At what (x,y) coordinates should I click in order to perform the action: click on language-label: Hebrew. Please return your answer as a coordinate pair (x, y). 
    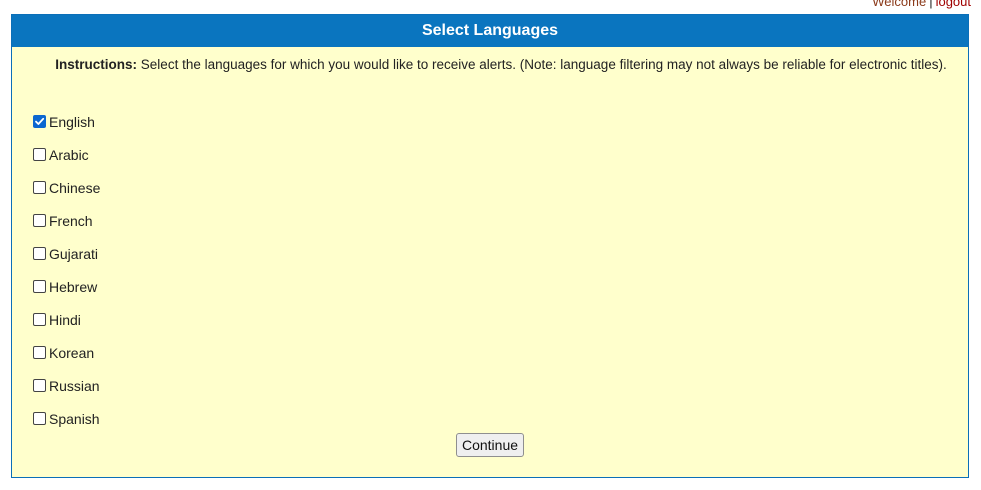
    Looking at the image, I should click on (73, 286).